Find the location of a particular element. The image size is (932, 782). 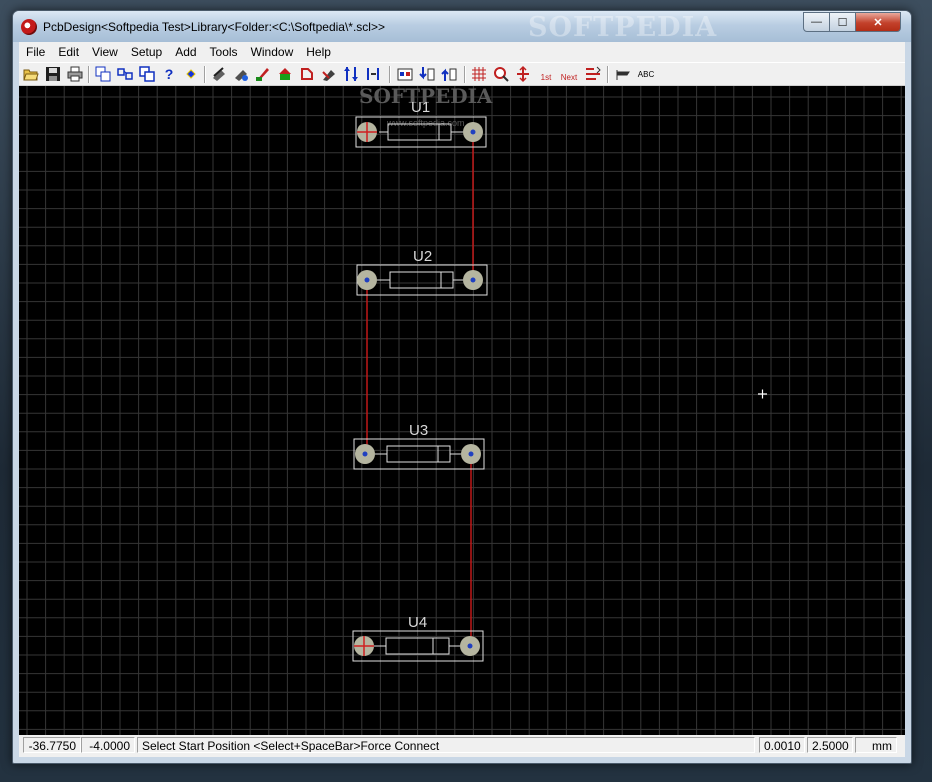

menu-file: File is located at coordinates (35, 52).